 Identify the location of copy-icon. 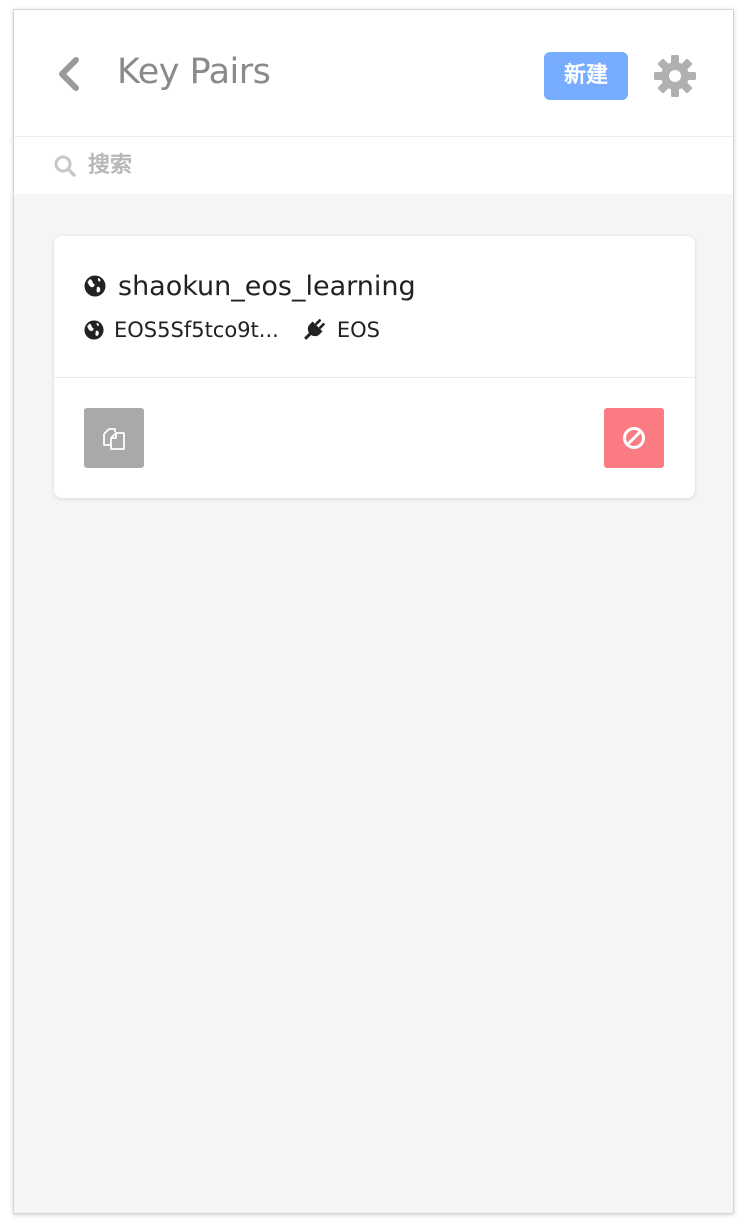
(114, 439).